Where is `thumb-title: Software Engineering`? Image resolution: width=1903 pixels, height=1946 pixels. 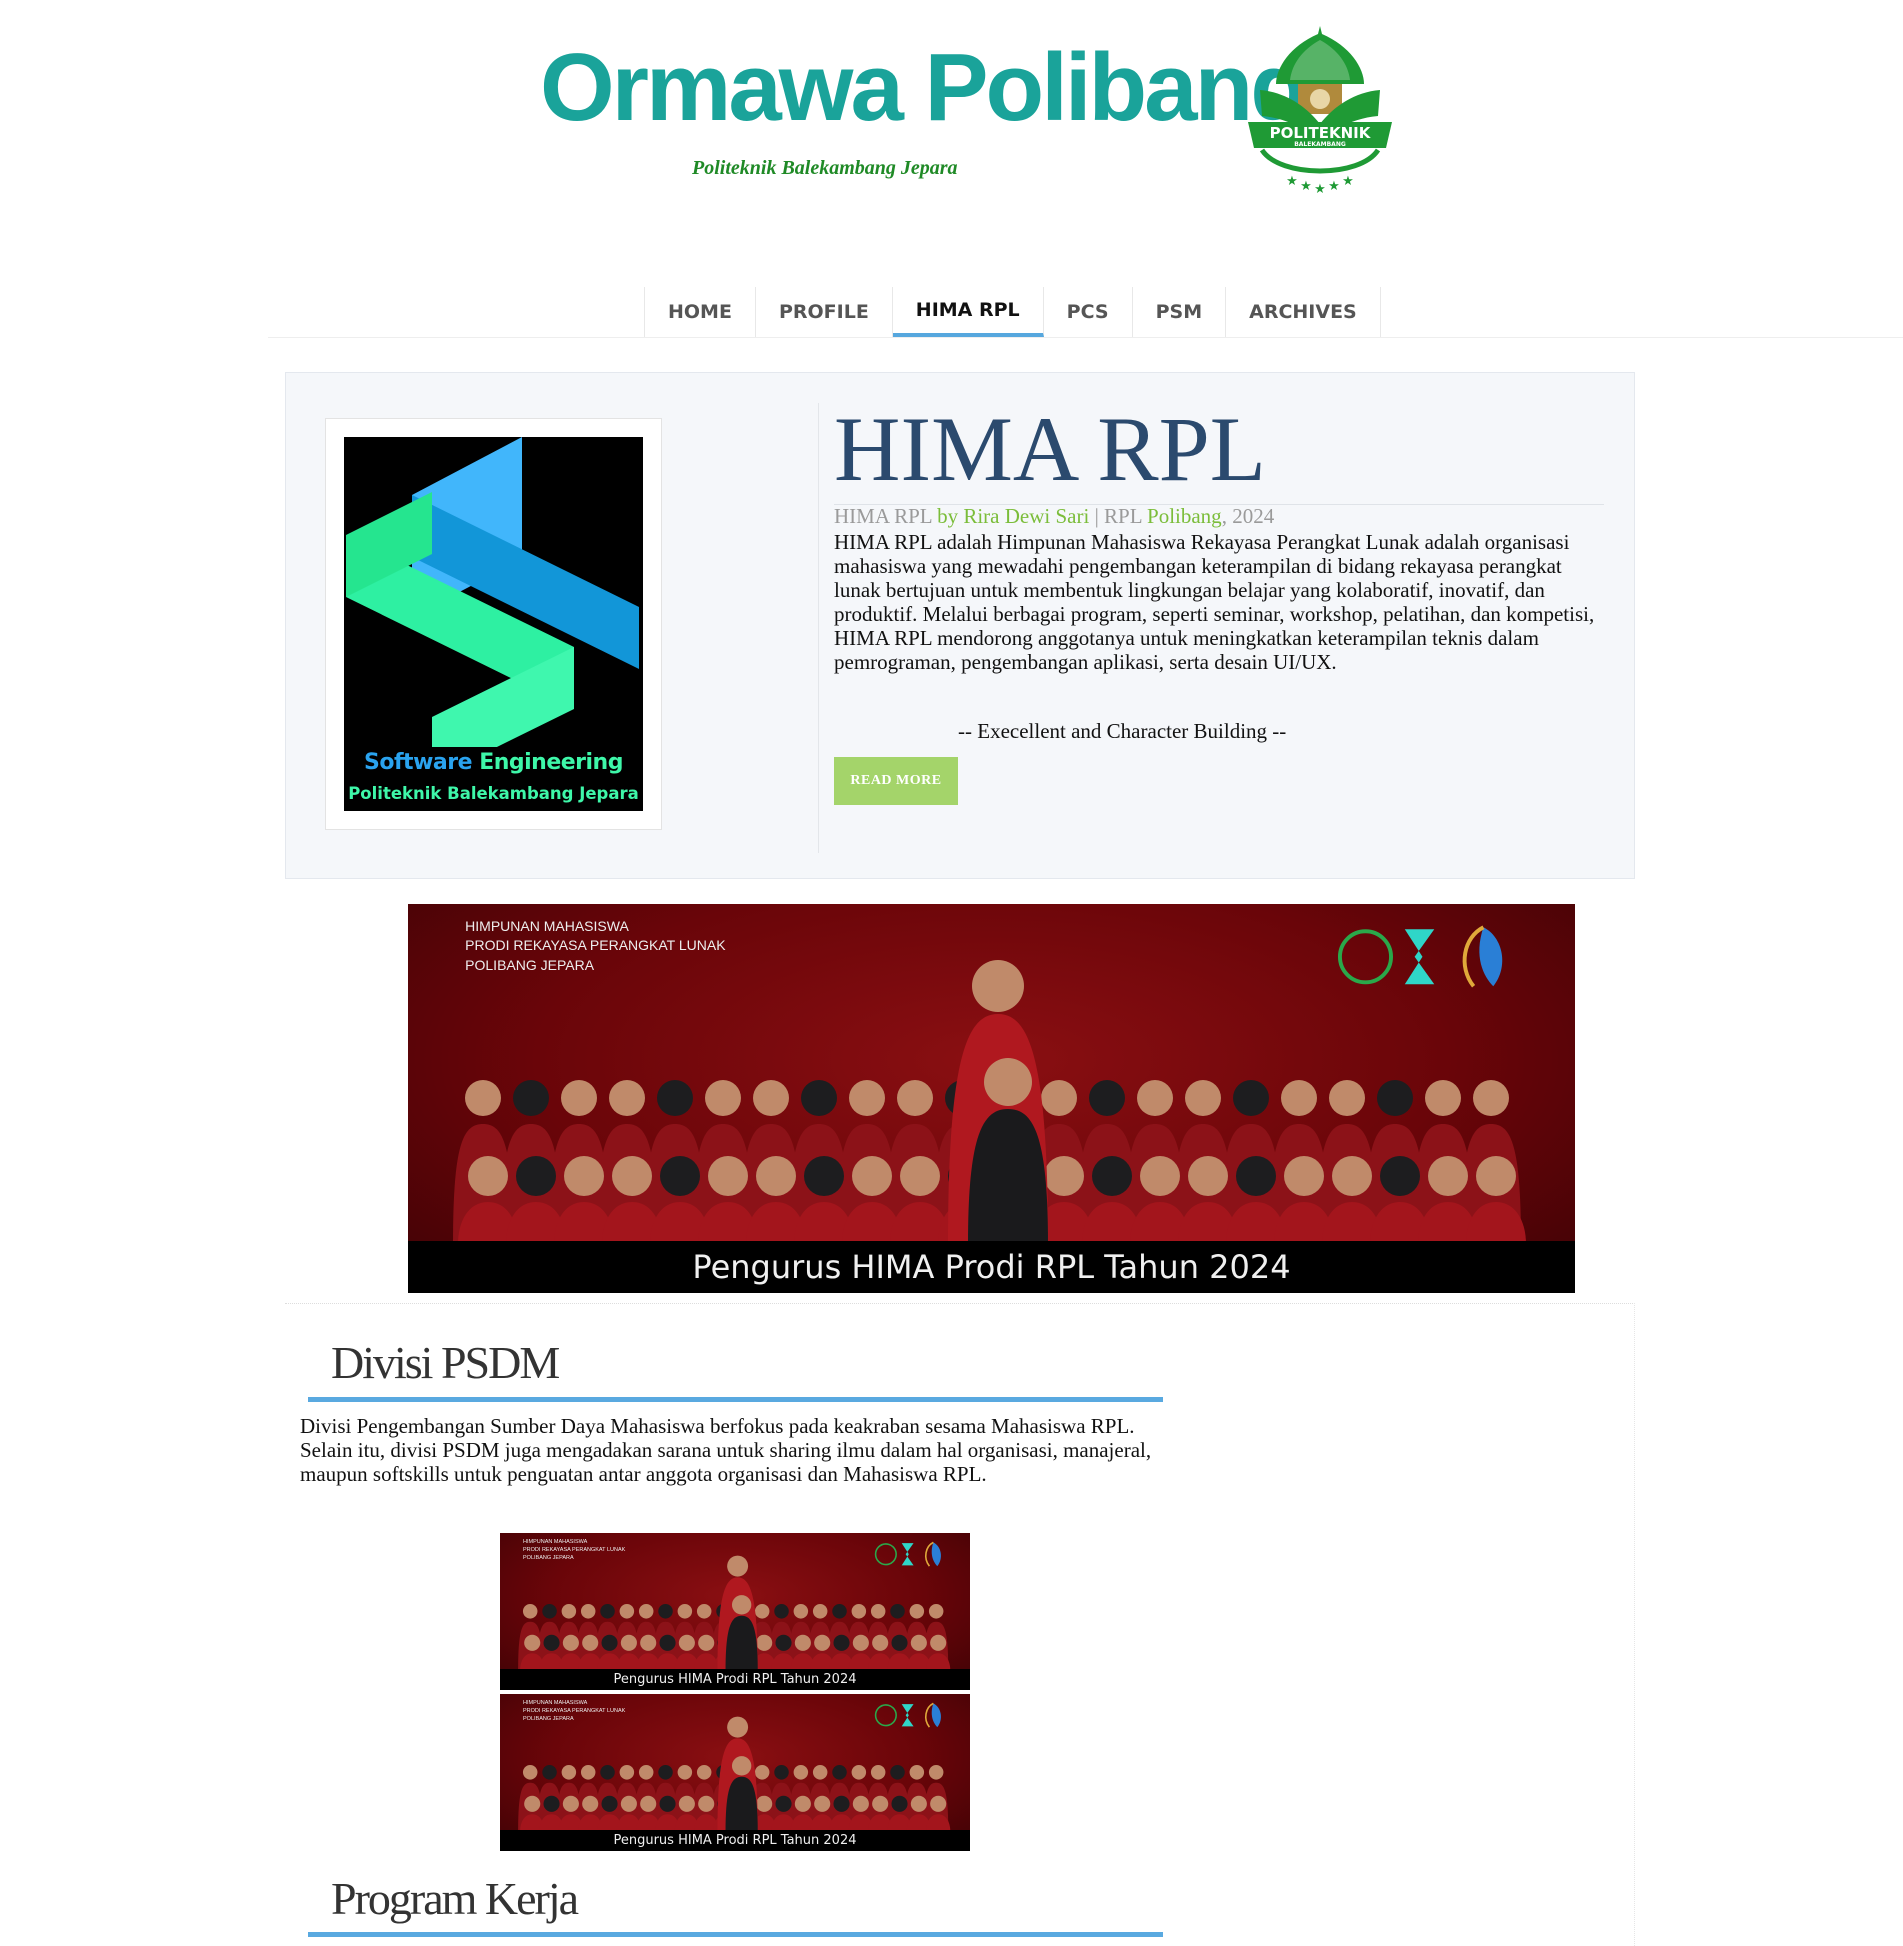
thumb-title: Software Engineering is located at coordinates (493, 762).